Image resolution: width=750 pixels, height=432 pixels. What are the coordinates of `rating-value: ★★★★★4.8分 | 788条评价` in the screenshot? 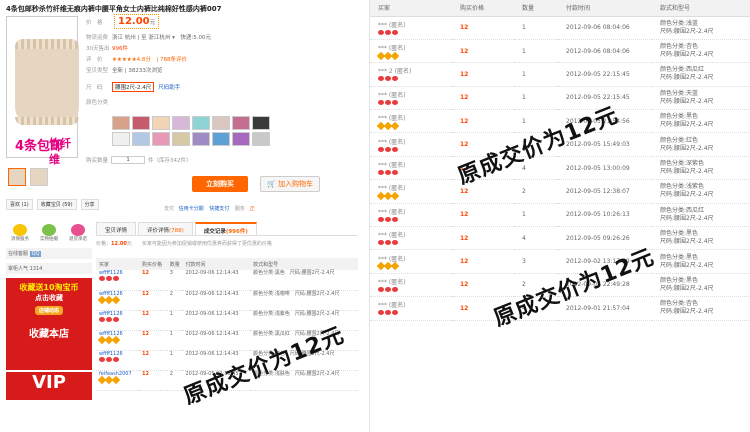 It's located at (149, 59).